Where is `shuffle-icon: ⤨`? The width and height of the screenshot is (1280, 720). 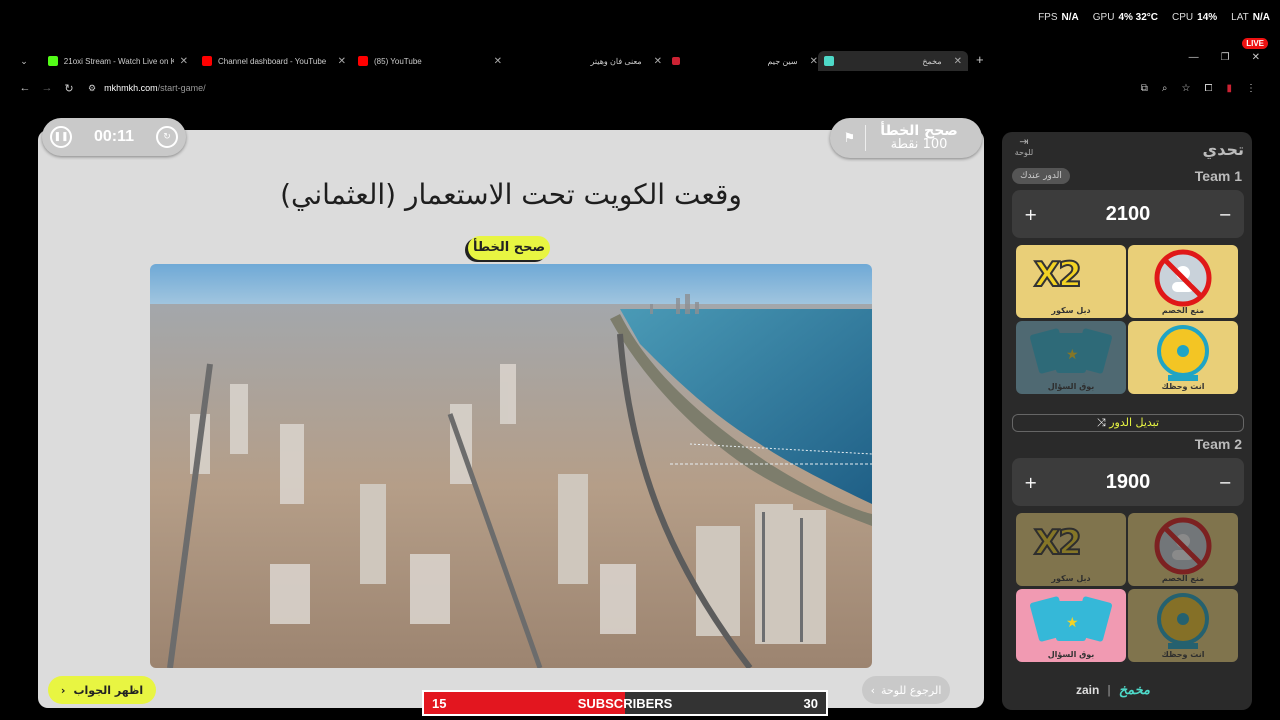 shuffle-icon: ⤨ is located at coordinates (1101, 422).